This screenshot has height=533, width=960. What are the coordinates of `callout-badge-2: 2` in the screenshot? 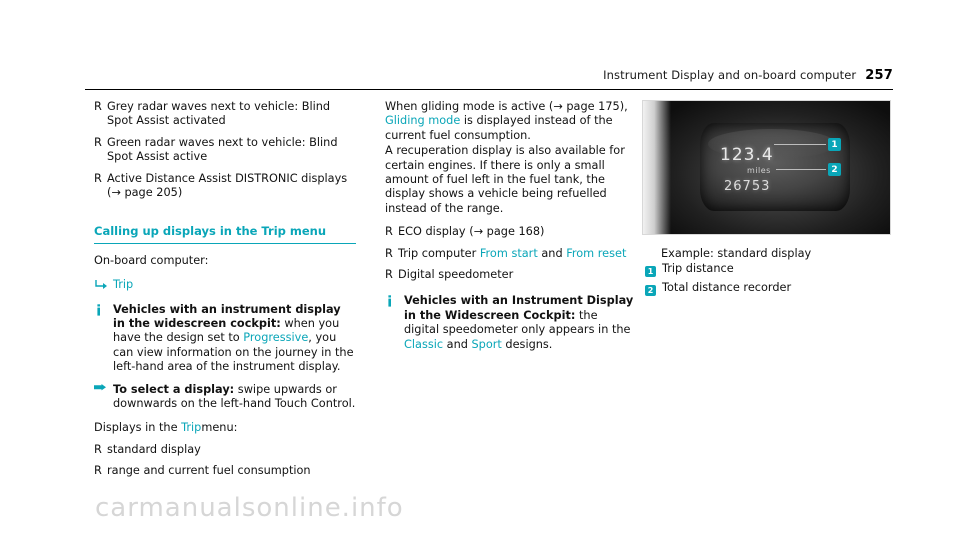 It's located at (834, 169).